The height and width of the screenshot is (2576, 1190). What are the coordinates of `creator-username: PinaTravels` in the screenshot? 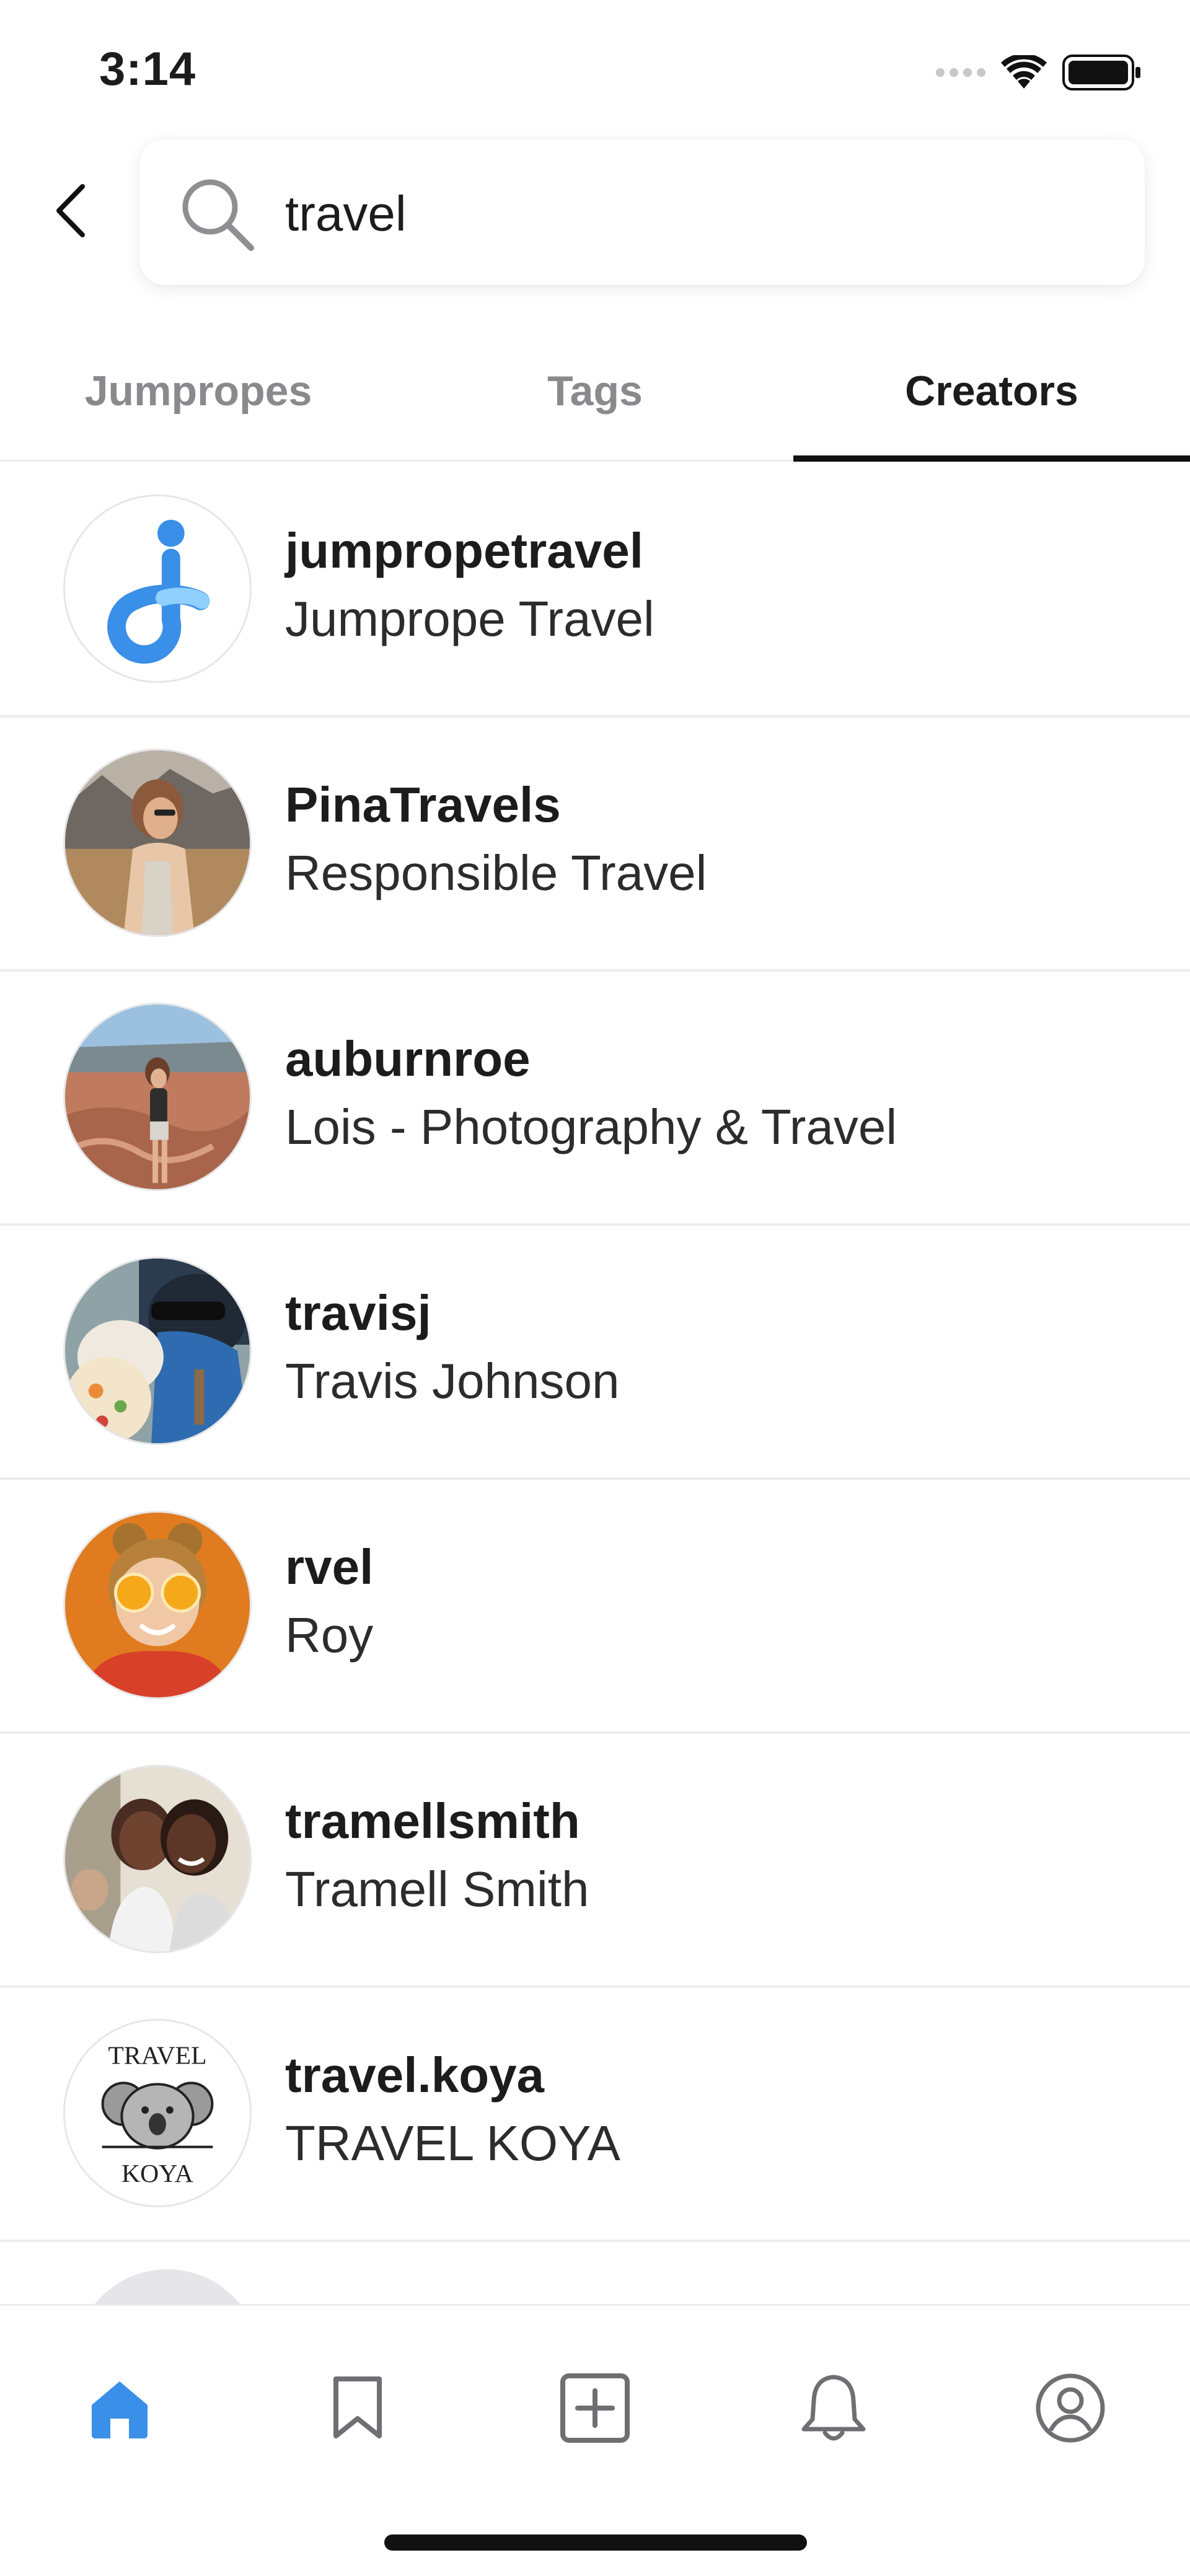 It's located at (423, 804).